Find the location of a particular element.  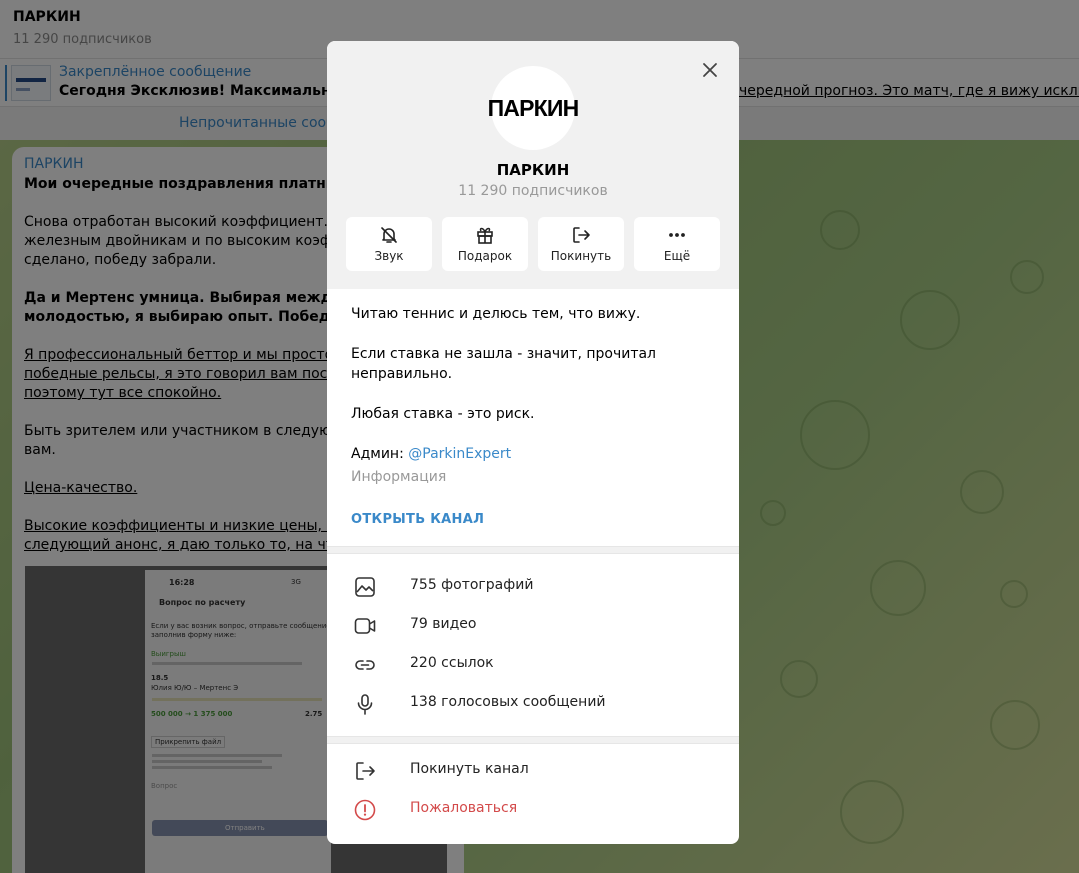

channel-name: ПАРКИН is located at coordinates (533, 170).